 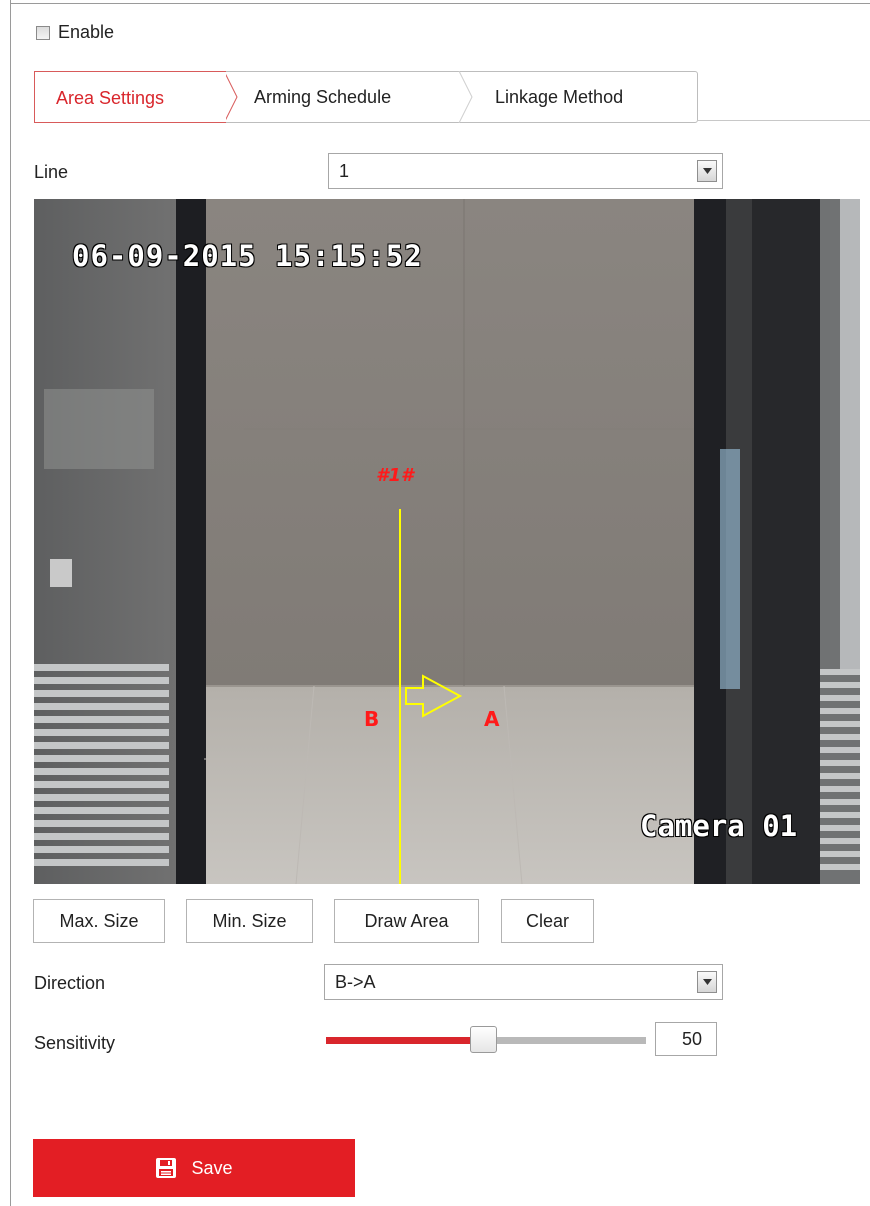 What do you see at coordinates (75, 1043) in the screenshot?
I see `sensitivity-label: Sensitivity` at bounding box center [75, 1043].